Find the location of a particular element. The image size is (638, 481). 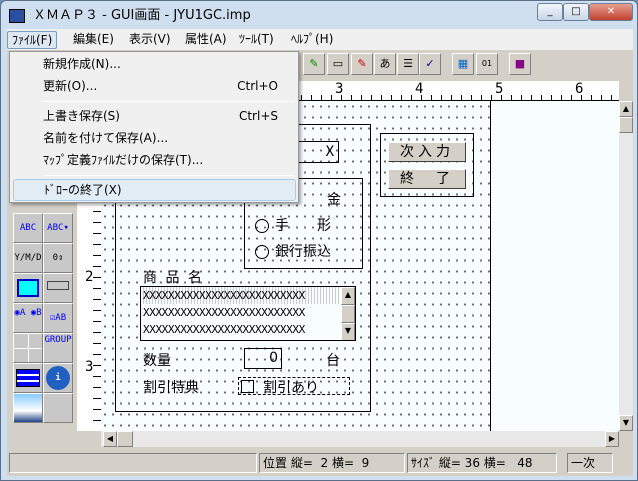

shortcut: Ctrl+S is located at coordinates (258, 116).